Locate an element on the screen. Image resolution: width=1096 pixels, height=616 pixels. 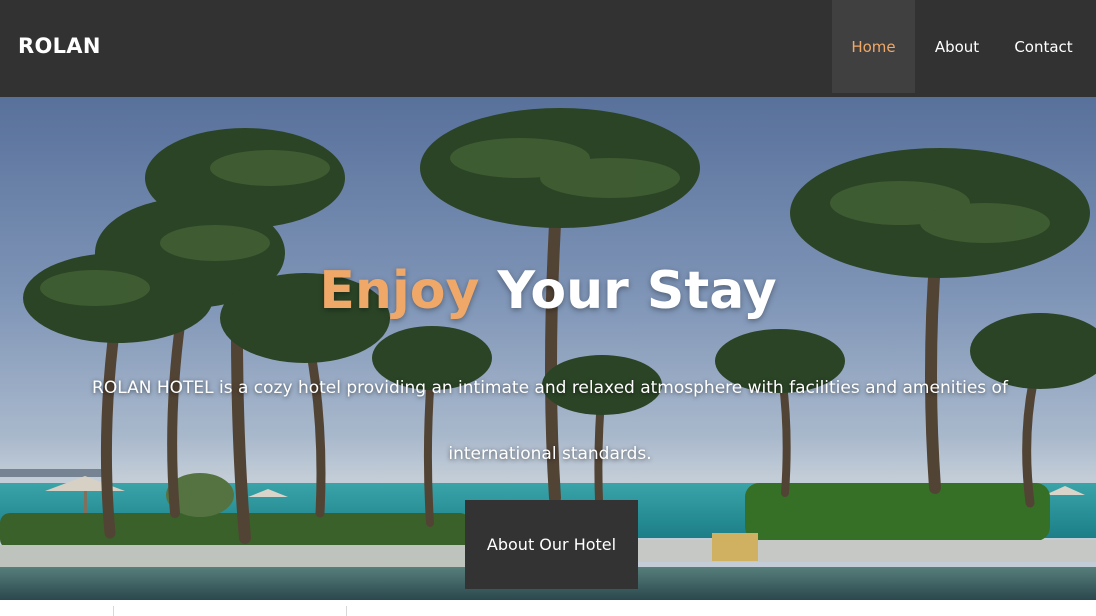
nav-link-home: Home is located at coordinates (873, 46).